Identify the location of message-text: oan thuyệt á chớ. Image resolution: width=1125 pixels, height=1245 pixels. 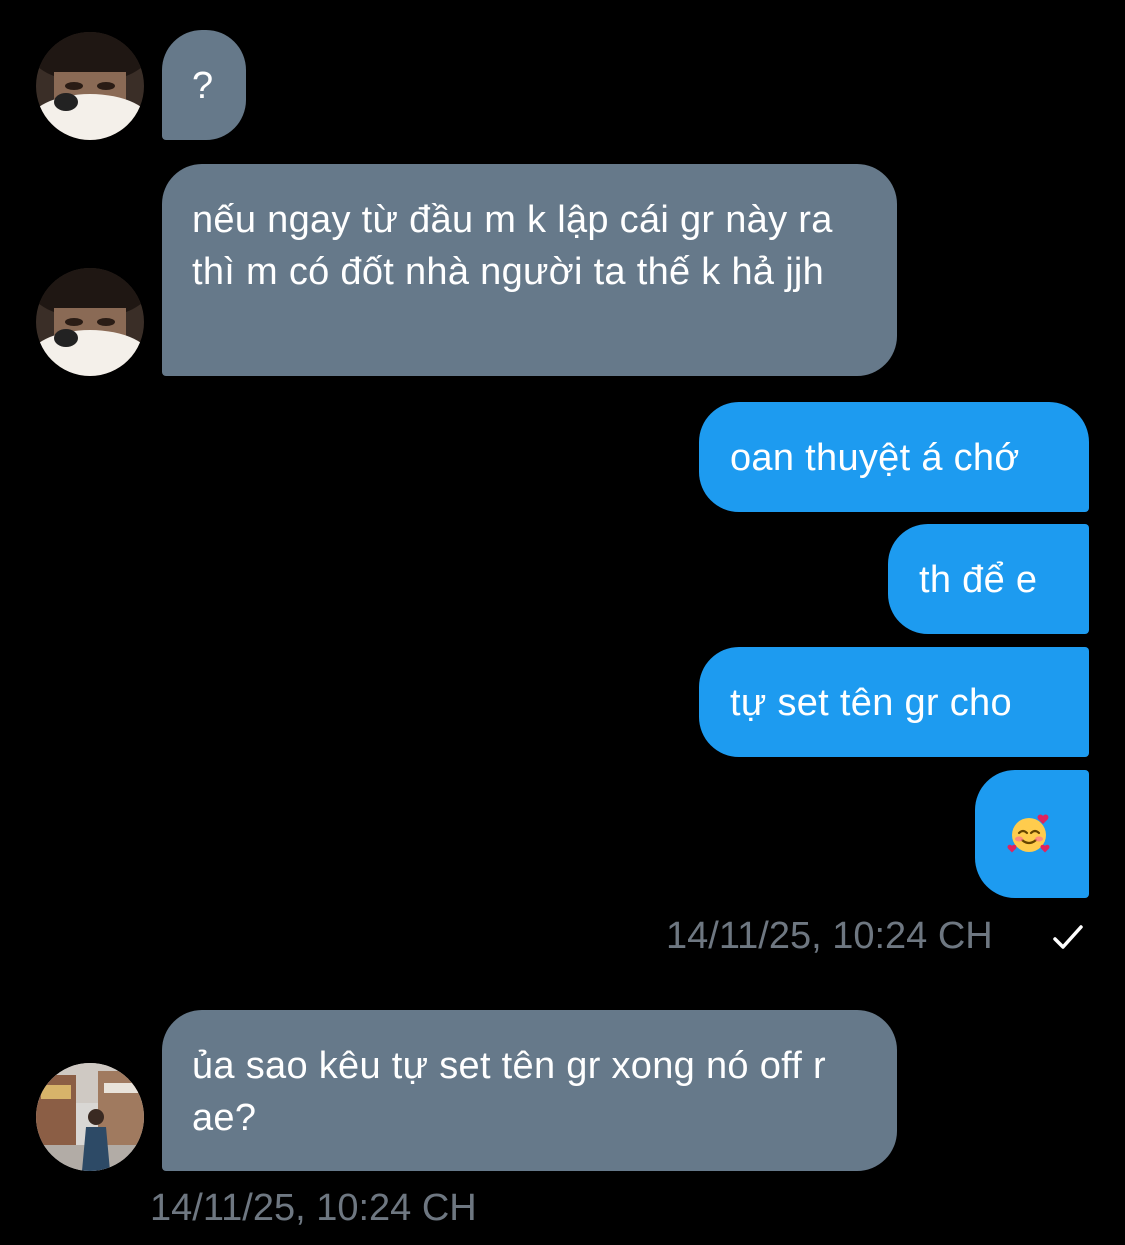
(875, 458).